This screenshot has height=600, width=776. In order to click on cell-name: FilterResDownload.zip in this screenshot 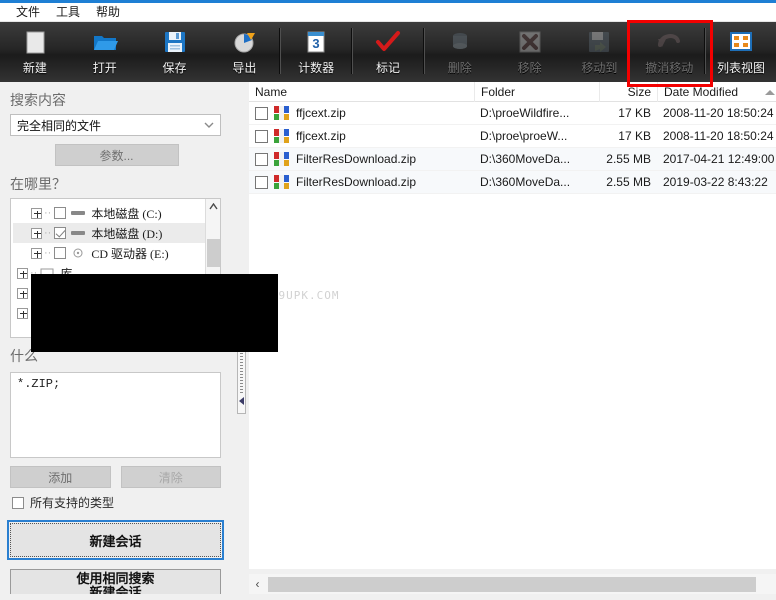, I will do `click(361, 159)`.